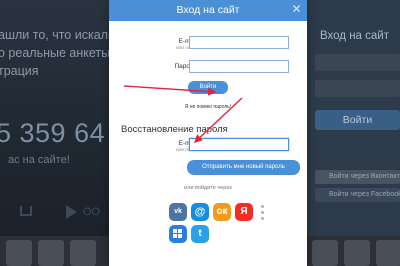 Image resolution: width=400 pixels, height=266 pixels. Describe the element at coordinates (243, 167) in the screenshot. I see `send-new-password-button: Отправить мне новый пароль` at that location.